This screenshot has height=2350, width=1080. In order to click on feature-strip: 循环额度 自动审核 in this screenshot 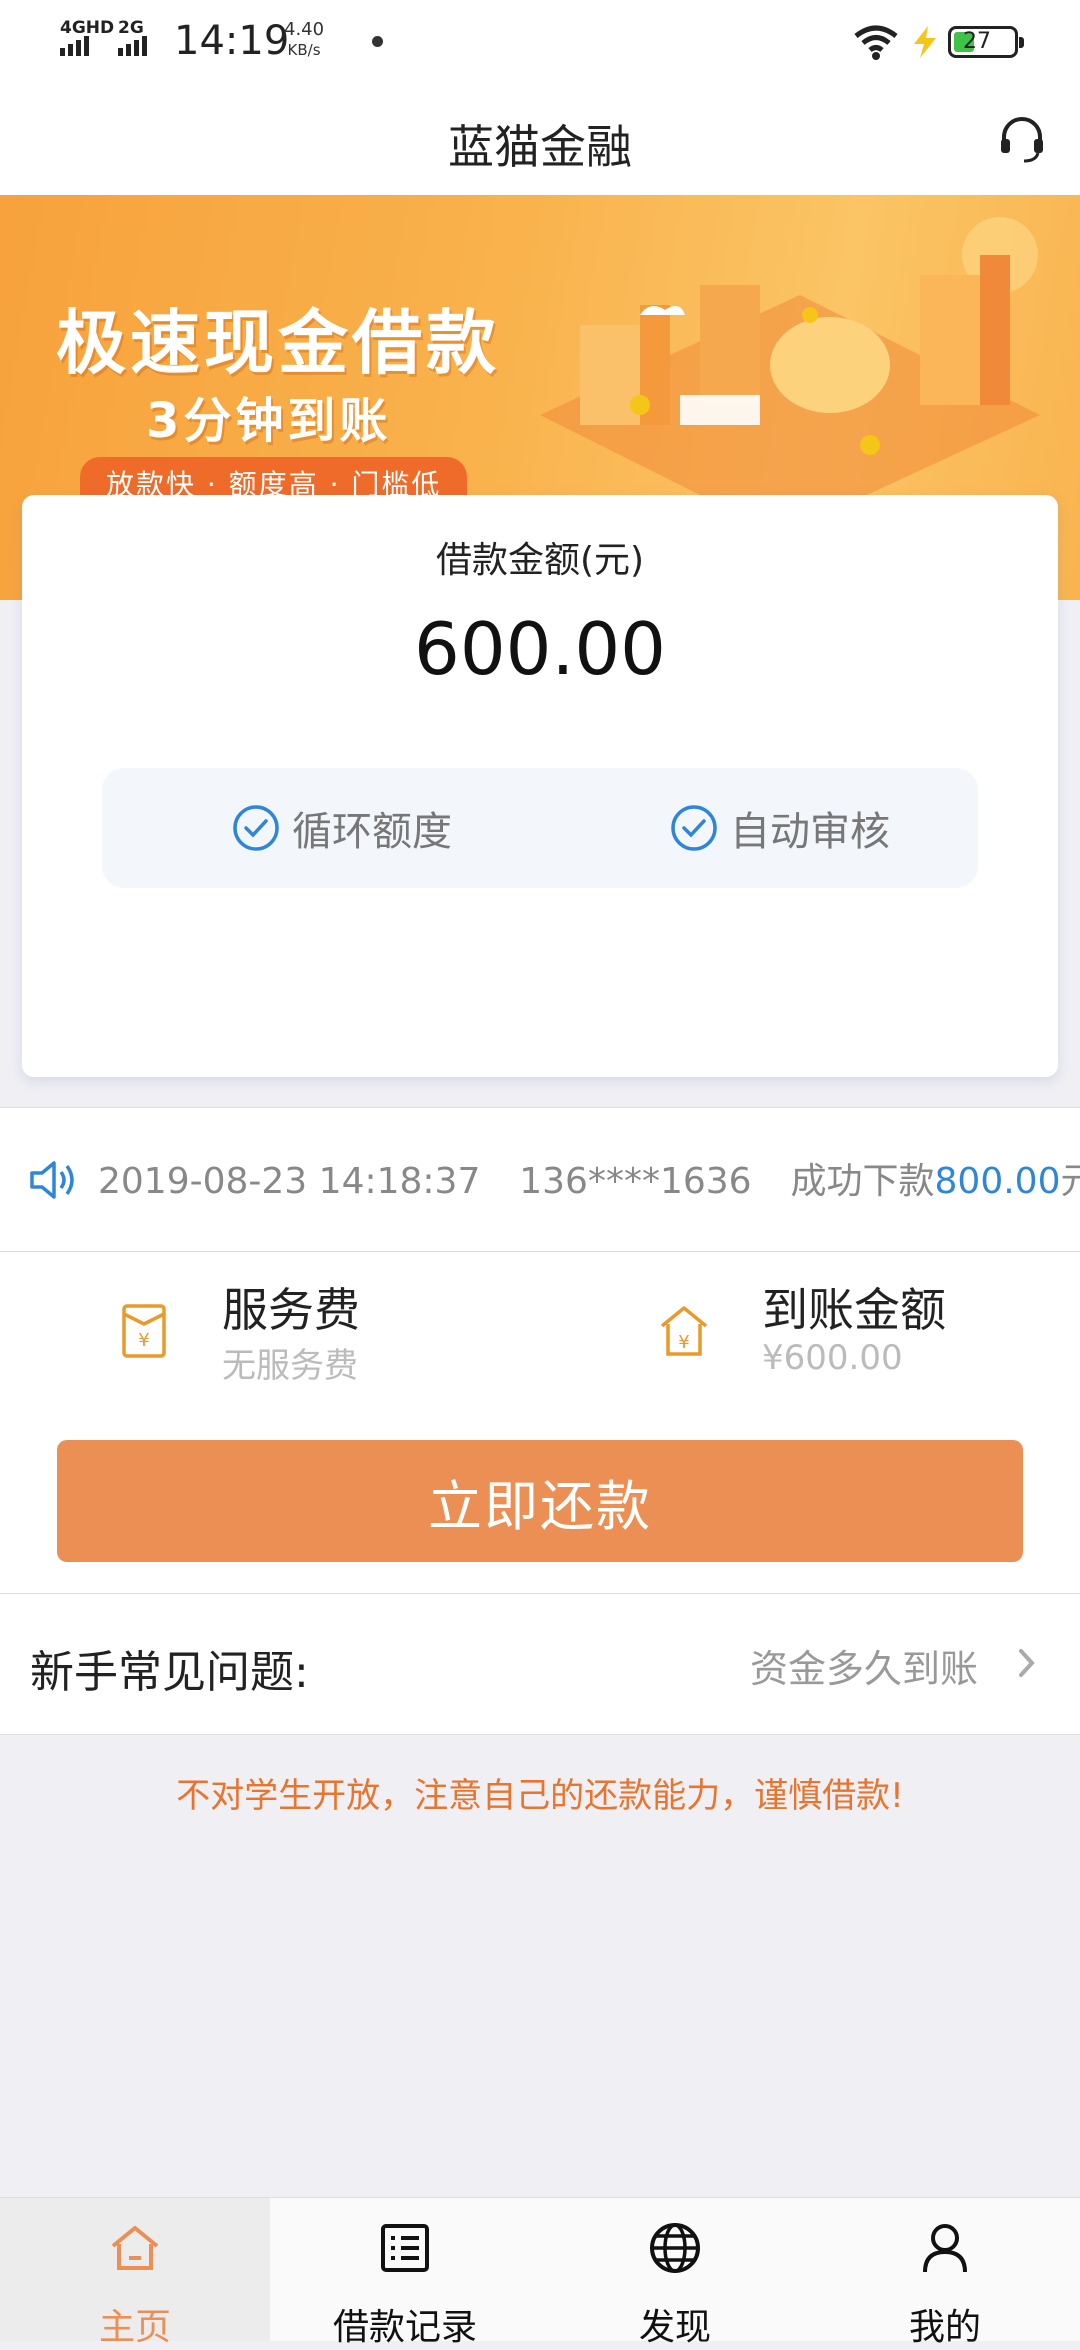, I will do `click(540, 828)`.